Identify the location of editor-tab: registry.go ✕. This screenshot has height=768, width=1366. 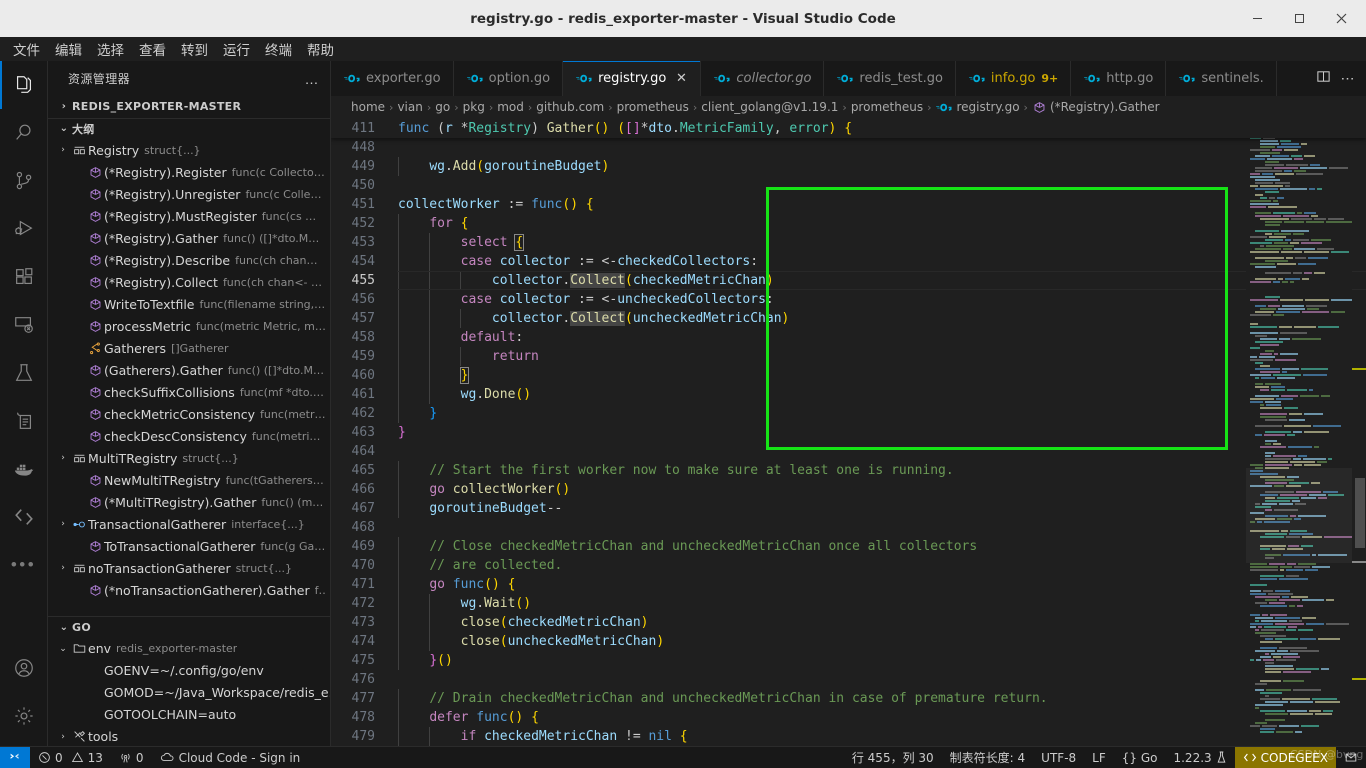
(632, 78).